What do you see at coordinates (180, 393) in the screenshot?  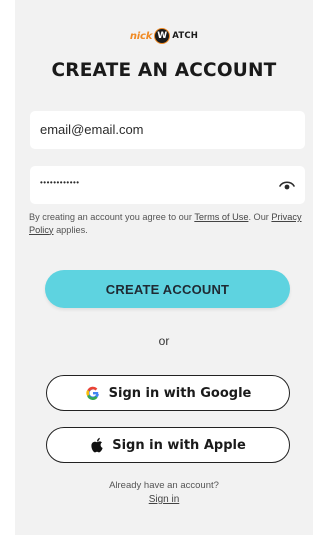 I see `google-signin-label: Sign in with Google` at bounding box center [180, 393].